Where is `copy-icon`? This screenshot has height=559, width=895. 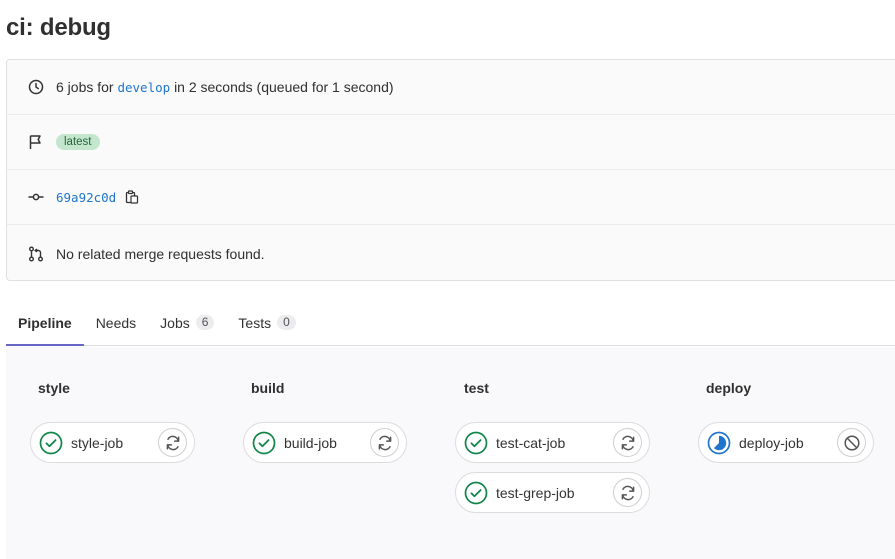 copy-icon is located at coordinates (132, 197).